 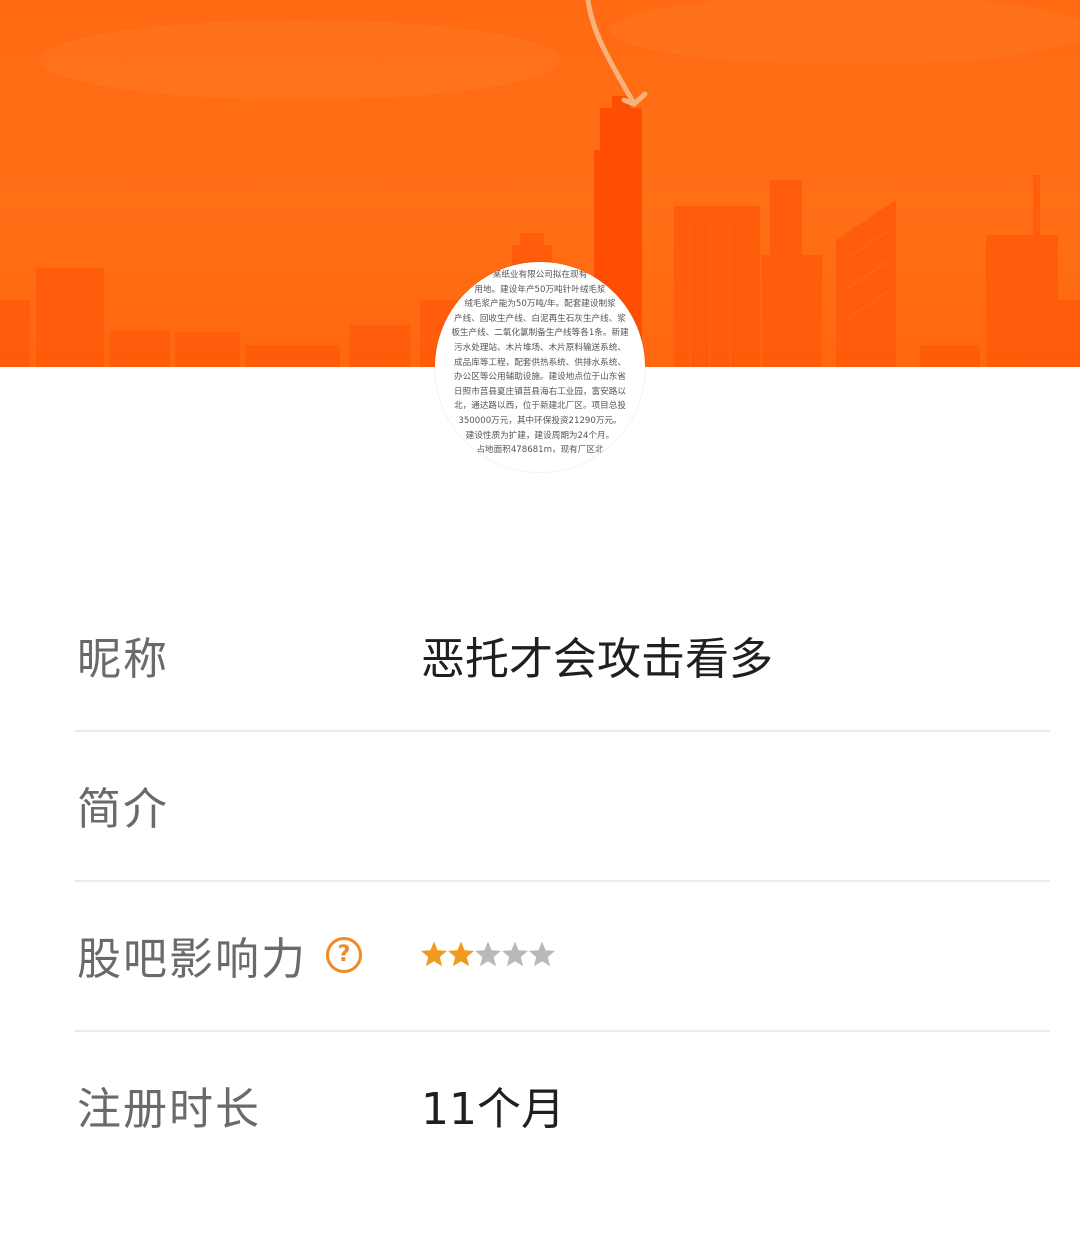 What do you see at coordinates (344, 955) in the screenshot?
I see `help-icon: ?` at bounding box center [344, 955].